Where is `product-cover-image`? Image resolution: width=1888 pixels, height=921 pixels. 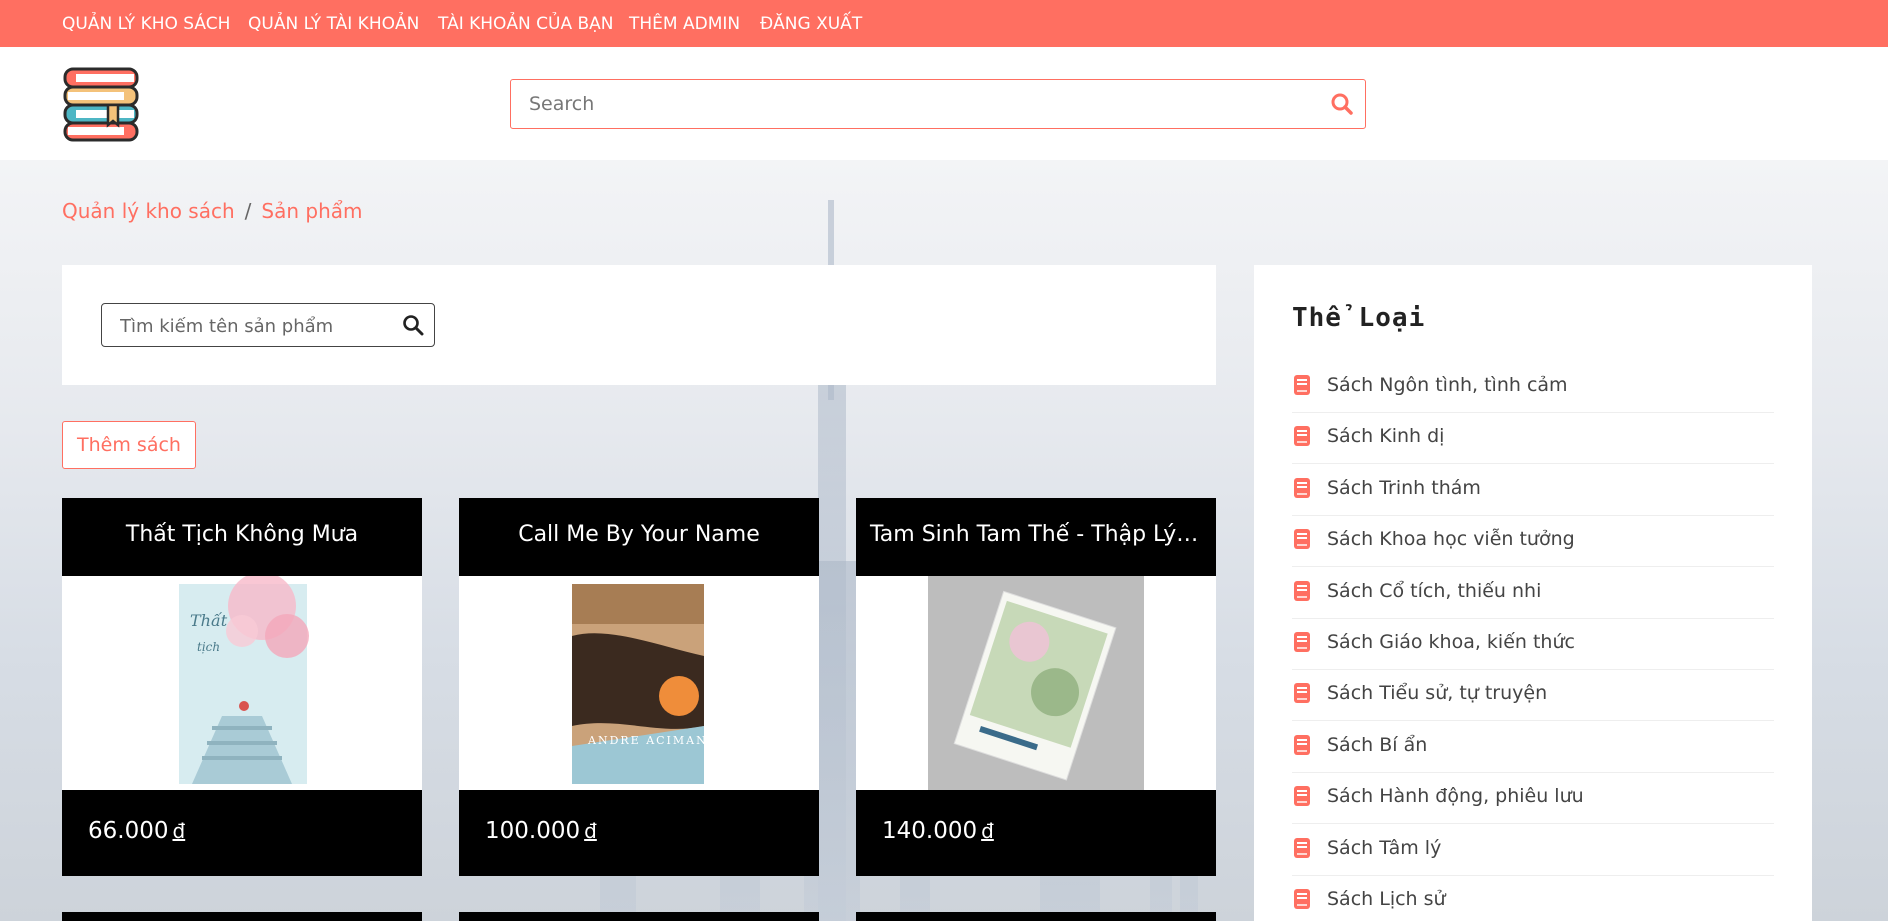 product-cover-image is located at coordinates (1036, 683).